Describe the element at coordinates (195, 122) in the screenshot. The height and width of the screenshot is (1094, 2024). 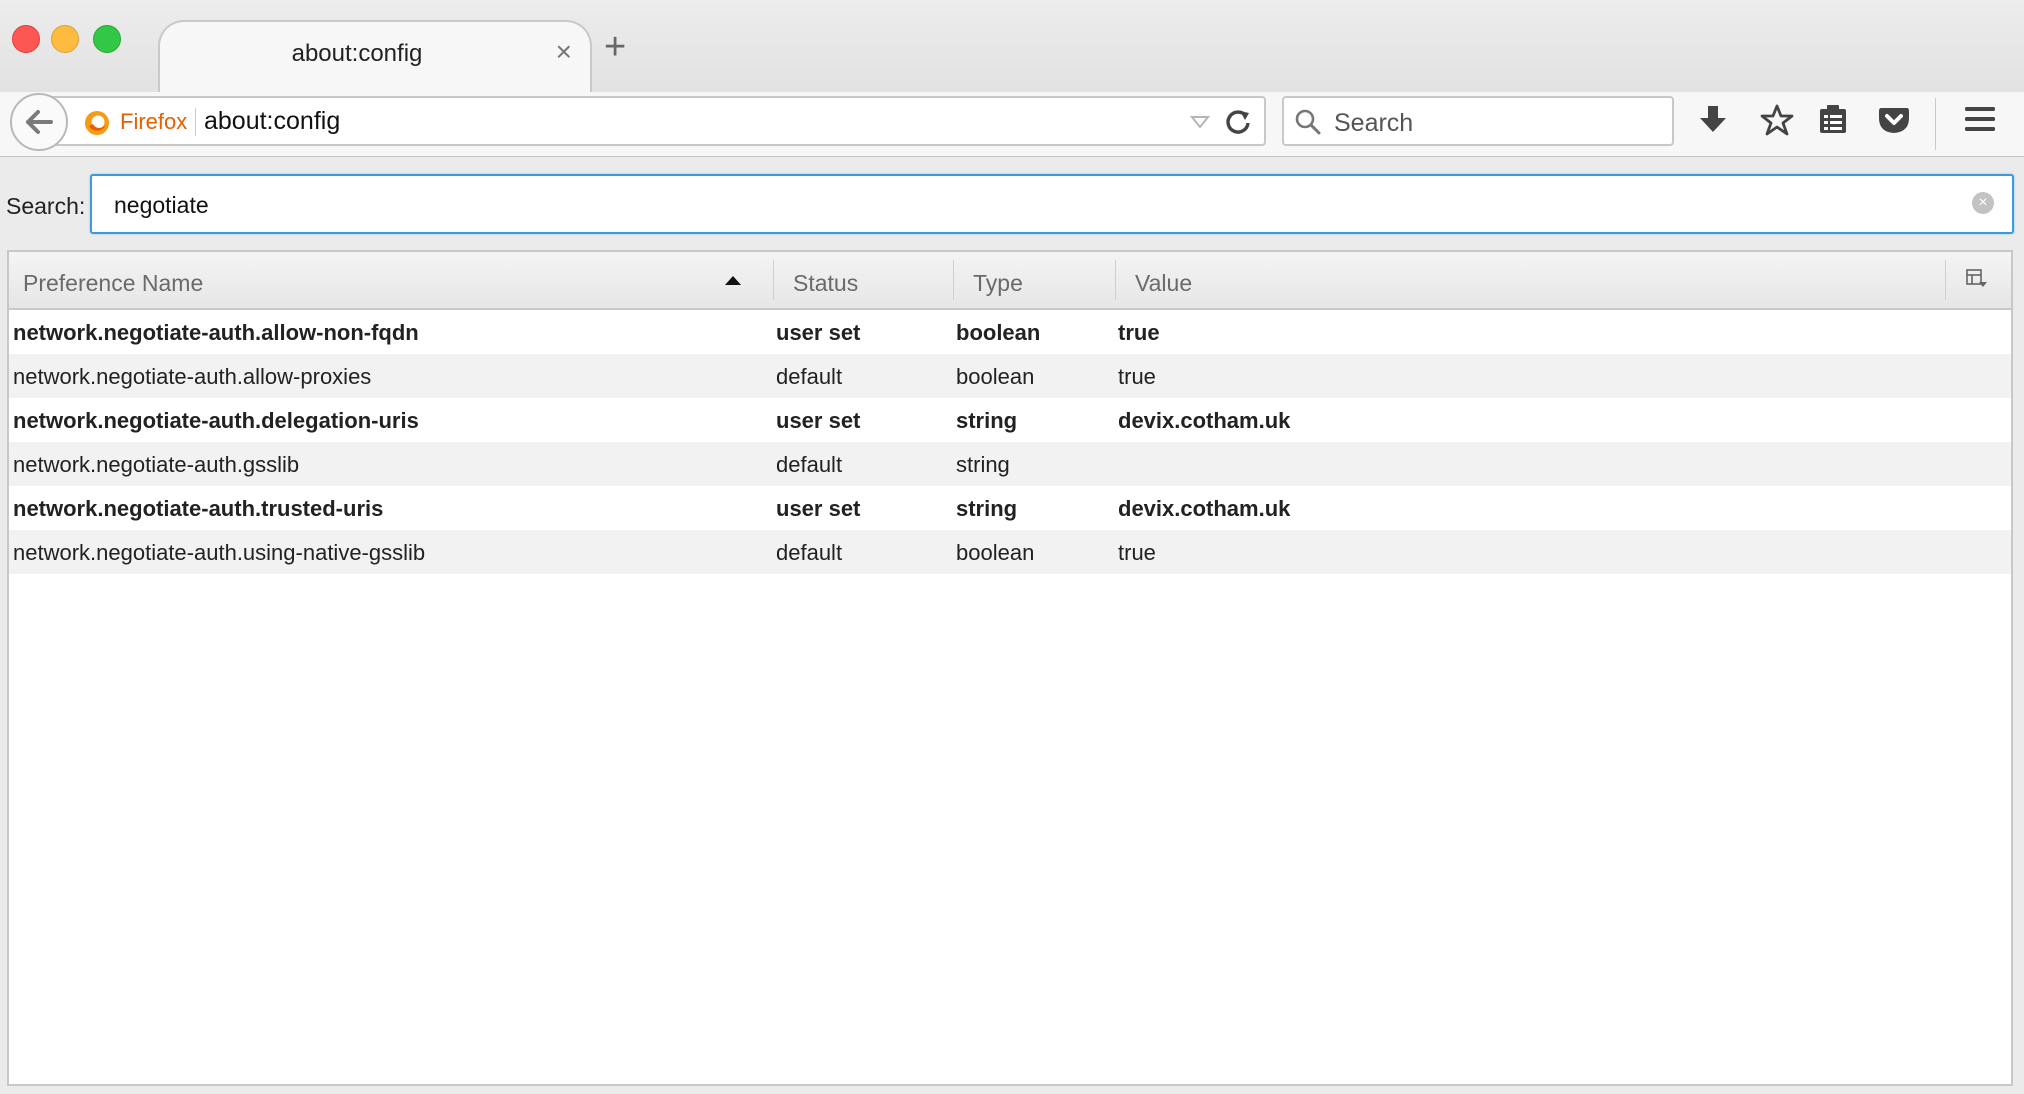
I see `identity-divider` at that location.